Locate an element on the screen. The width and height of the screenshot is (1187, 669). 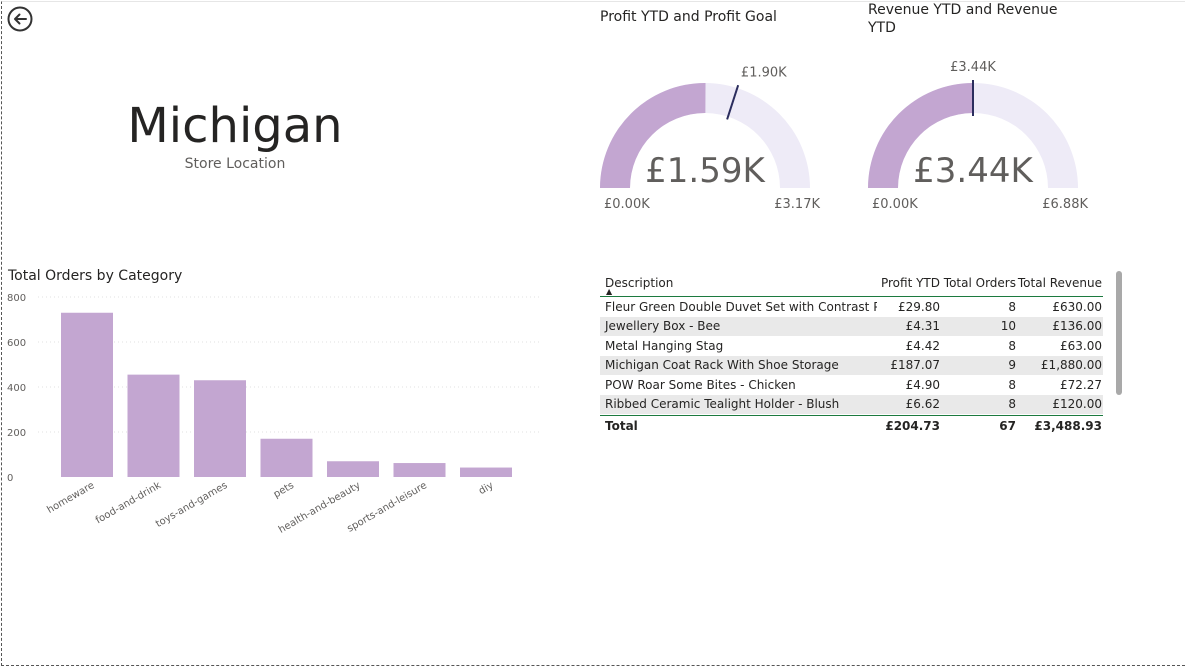
col-total-revenue: Total Revenue is located at coordinates (1059, 283).